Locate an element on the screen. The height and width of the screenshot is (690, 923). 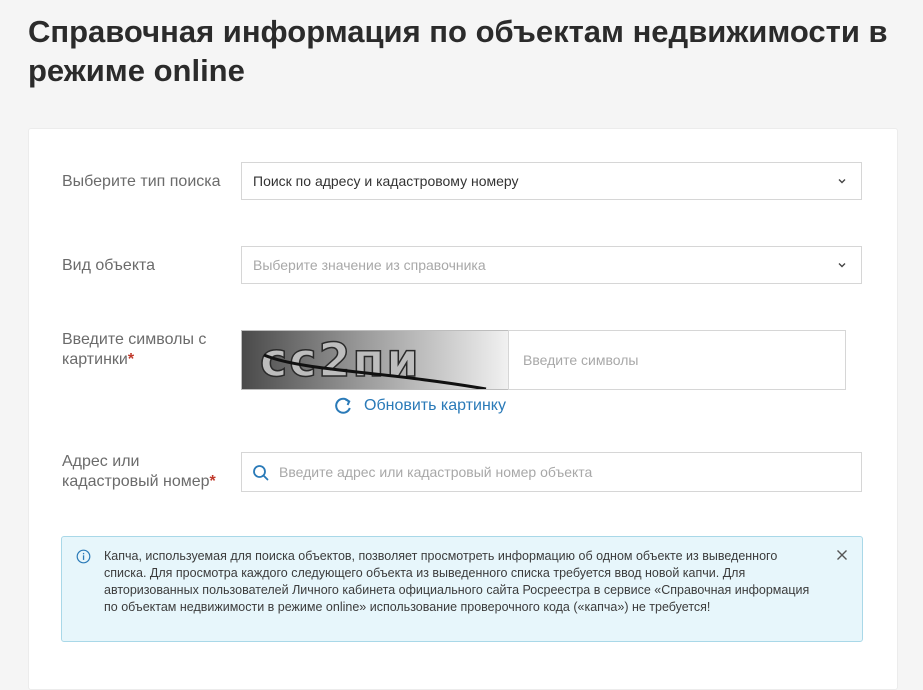
search-type-select: Поиск по адресу и кадастровому номеру is located at coordinates (551, 181).